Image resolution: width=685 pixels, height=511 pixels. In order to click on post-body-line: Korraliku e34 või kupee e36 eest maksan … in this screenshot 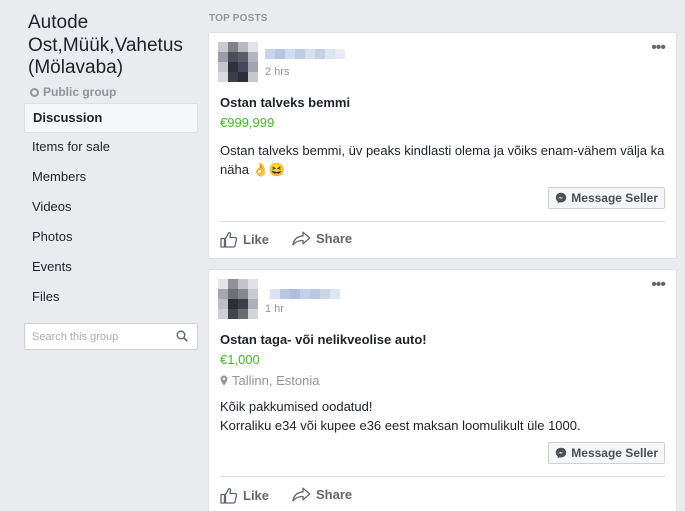, I will do `click(400, 425)`.